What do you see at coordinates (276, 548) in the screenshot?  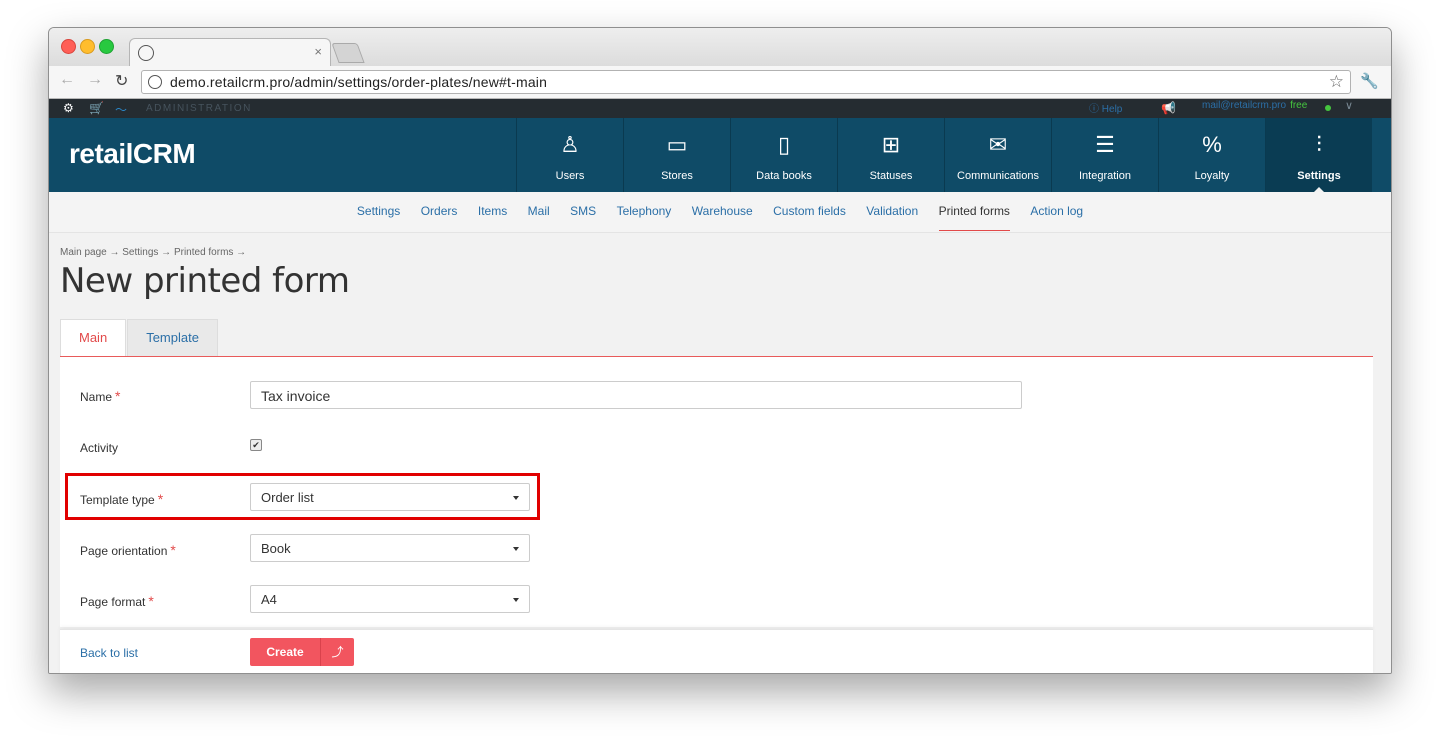 I see `orientation-value: Book` at bounding box center [276, 548].